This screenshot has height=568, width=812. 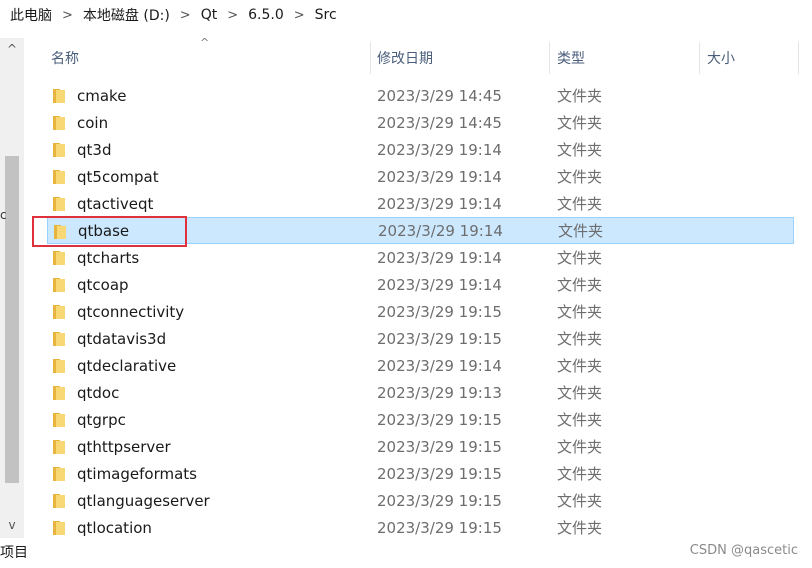 I want to click on file-name: qt5compat, so click(x=118, y=177).